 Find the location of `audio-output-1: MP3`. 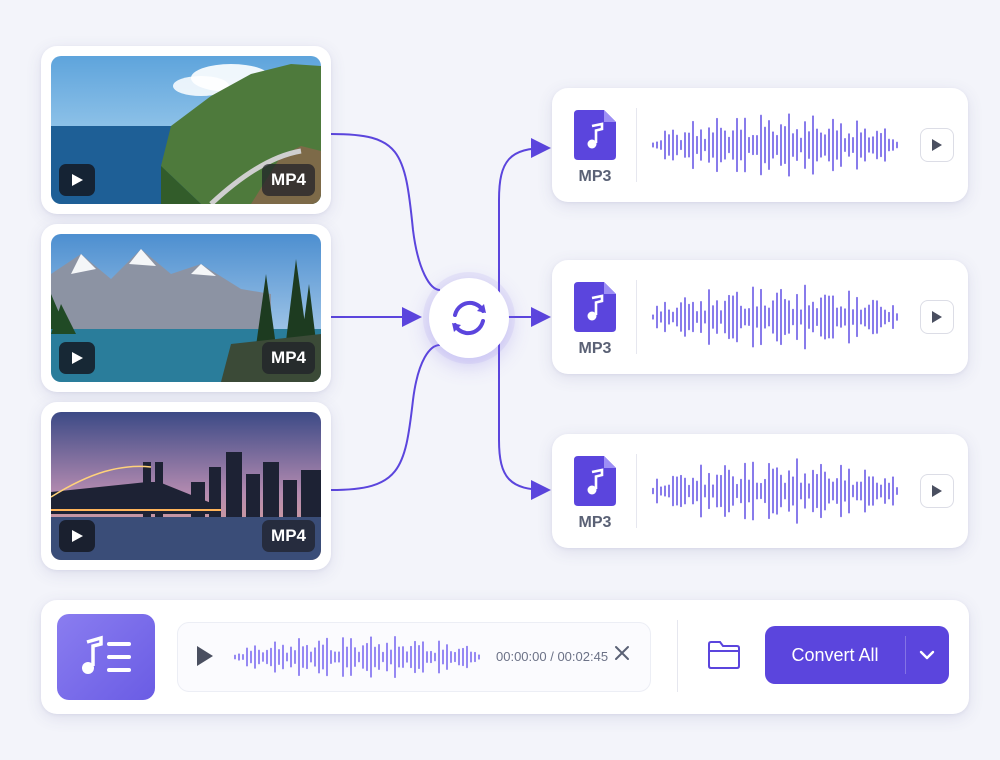

audio-output-1: MP3 is located at coordinates (760, 145).